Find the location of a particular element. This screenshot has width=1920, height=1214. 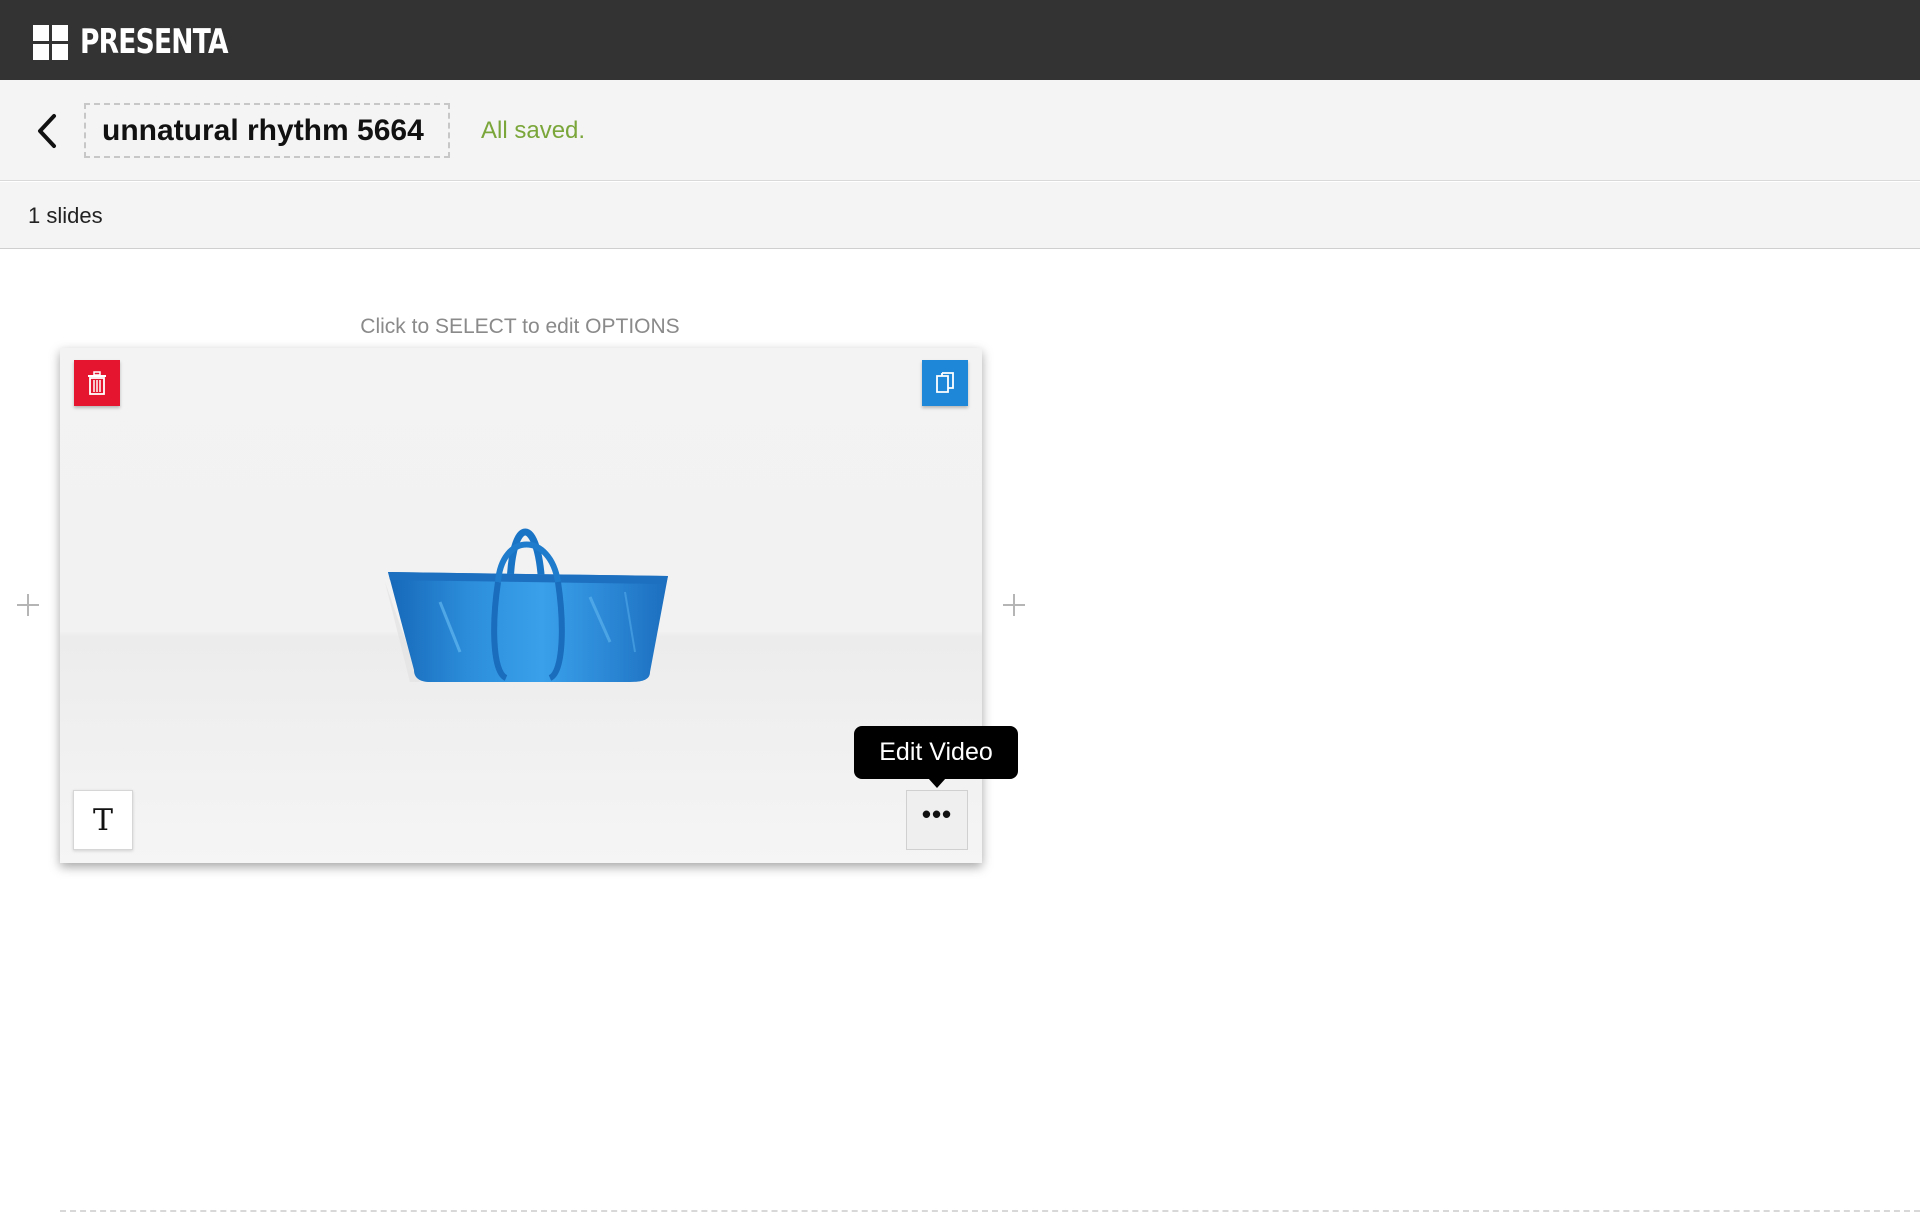

chevron-left-icon is located at coordinates (47, 131).